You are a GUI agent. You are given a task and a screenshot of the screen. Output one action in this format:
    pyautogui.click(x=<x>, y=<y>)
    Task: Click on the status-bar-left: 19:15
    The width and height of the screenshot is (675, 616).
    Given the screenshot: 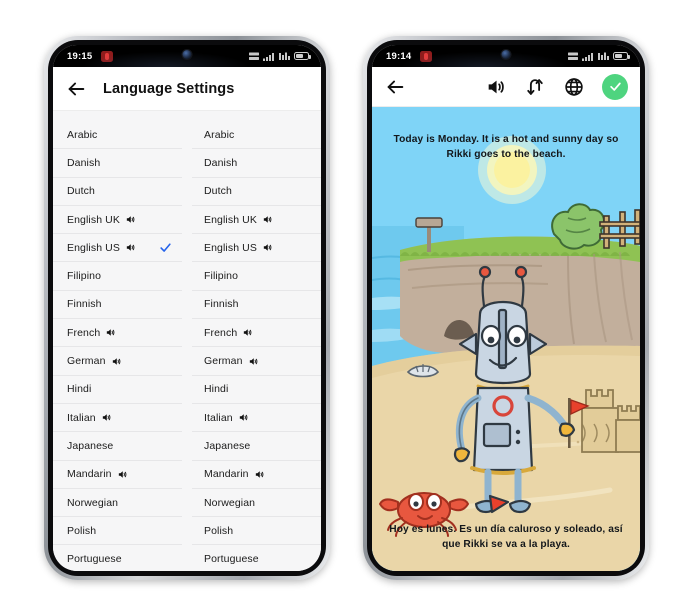 What is the action you would take?
    pyautogui.click(x=187, y=56)
    